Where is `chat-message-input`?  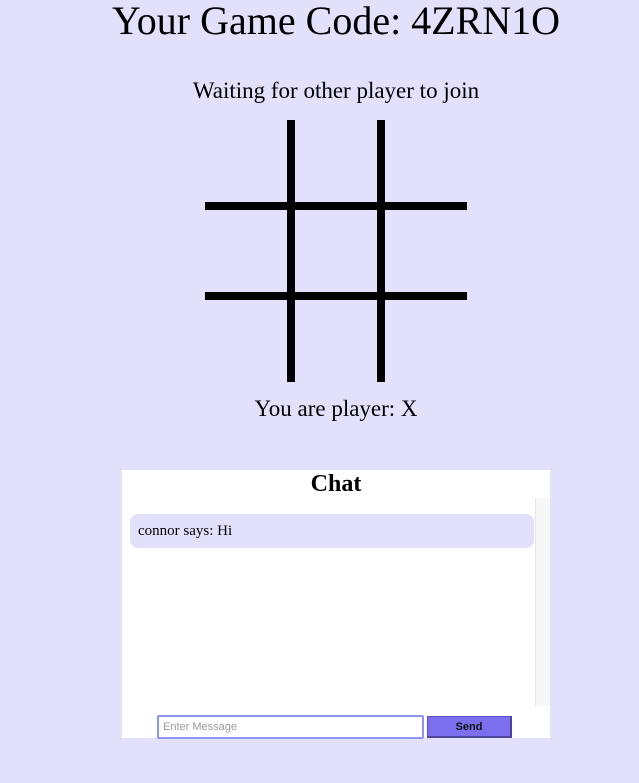 chat-message-input is located at coordinates (290, 727).